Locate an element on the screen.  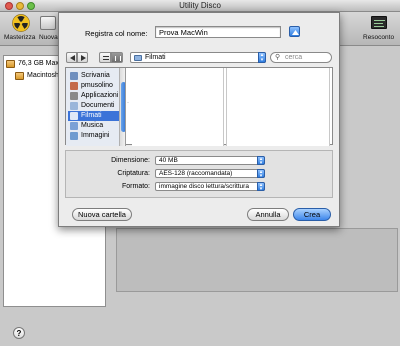
back-arrow-icon is located at coordinates (72, 58).